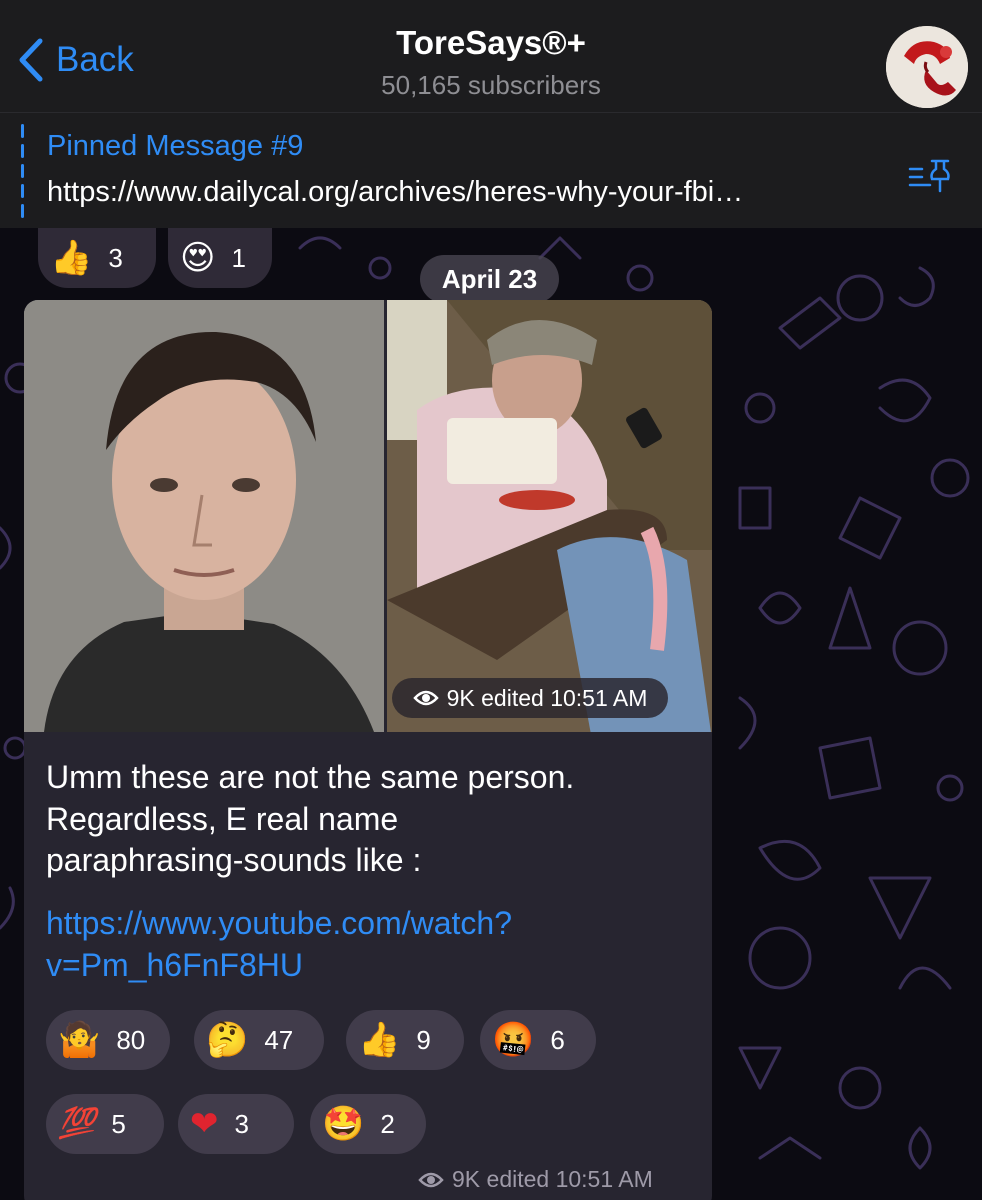  What do you see at coordinates (175, 146) in the screenshot?
I see `pinned-title: Pinned Message #9` at bounding box center [175, 146].